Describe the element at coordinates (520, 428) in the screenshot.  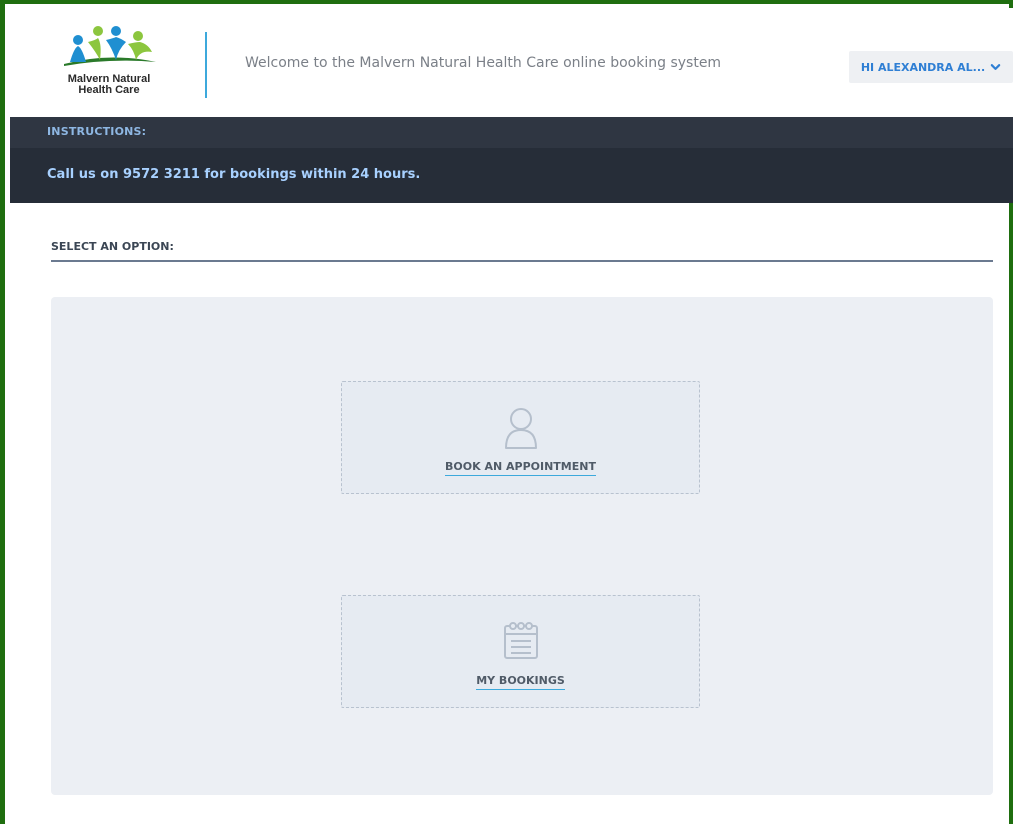
I see `user-icon` at that location.